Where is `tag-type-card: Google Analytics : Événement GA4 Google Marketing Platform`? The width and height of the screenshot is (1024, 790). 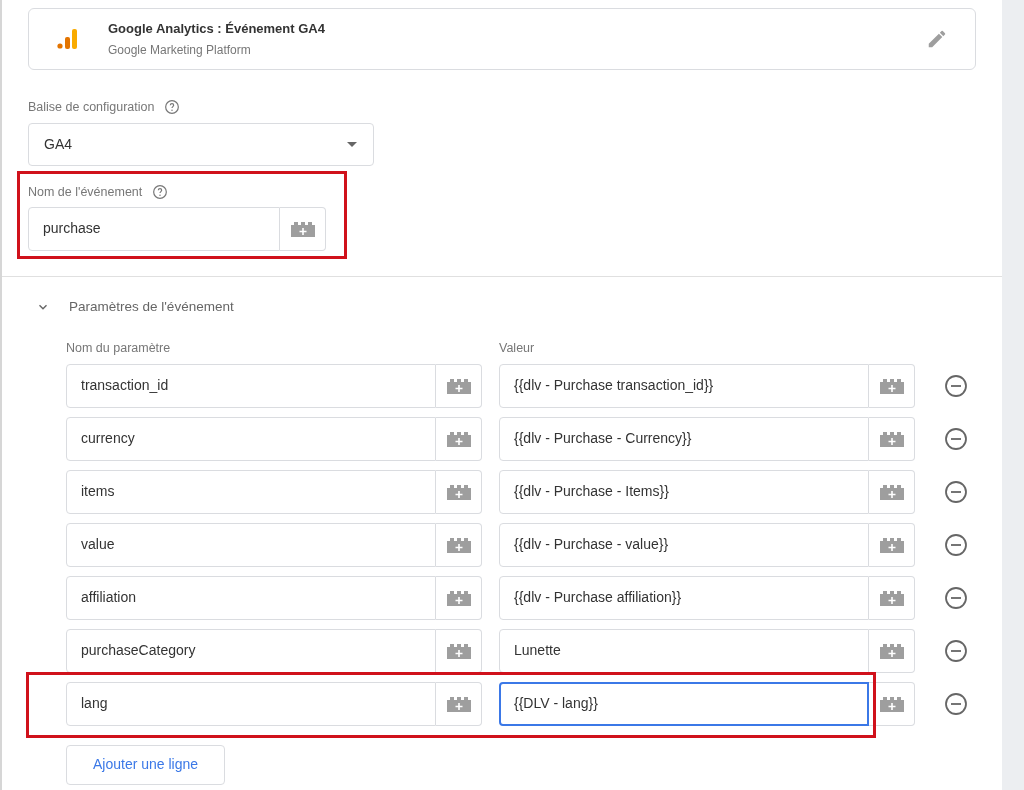 tag-type-card: Google Analytics : Événement GA4 Google Marketing Platform is located at coordinates (502, 39).